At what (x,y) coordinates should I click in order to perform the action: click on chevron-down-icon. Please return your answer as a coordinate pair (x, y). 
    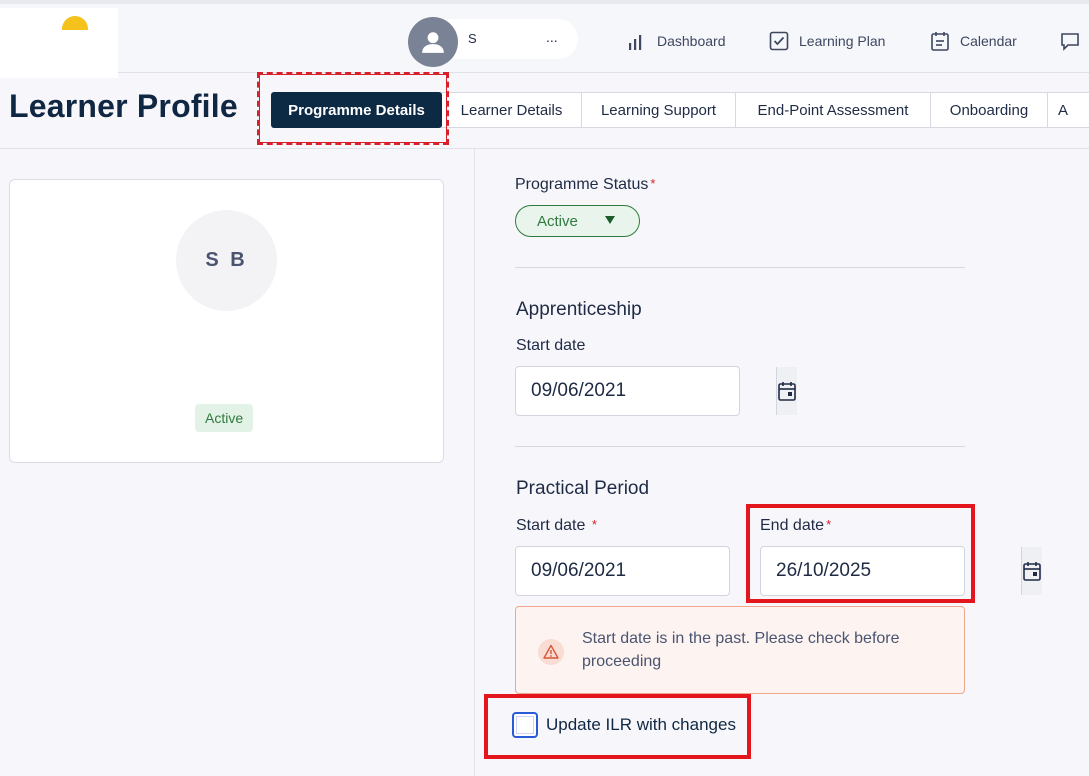
    Looking at the image, I should click on (610, 220).